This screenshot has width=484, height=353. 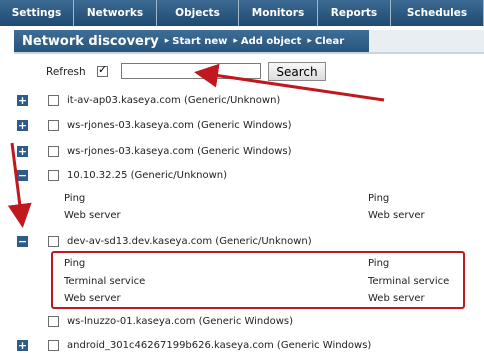 I want to click on host-label: 10.10.32.25 (Generic/Unknown), so click(x=147, y=175).